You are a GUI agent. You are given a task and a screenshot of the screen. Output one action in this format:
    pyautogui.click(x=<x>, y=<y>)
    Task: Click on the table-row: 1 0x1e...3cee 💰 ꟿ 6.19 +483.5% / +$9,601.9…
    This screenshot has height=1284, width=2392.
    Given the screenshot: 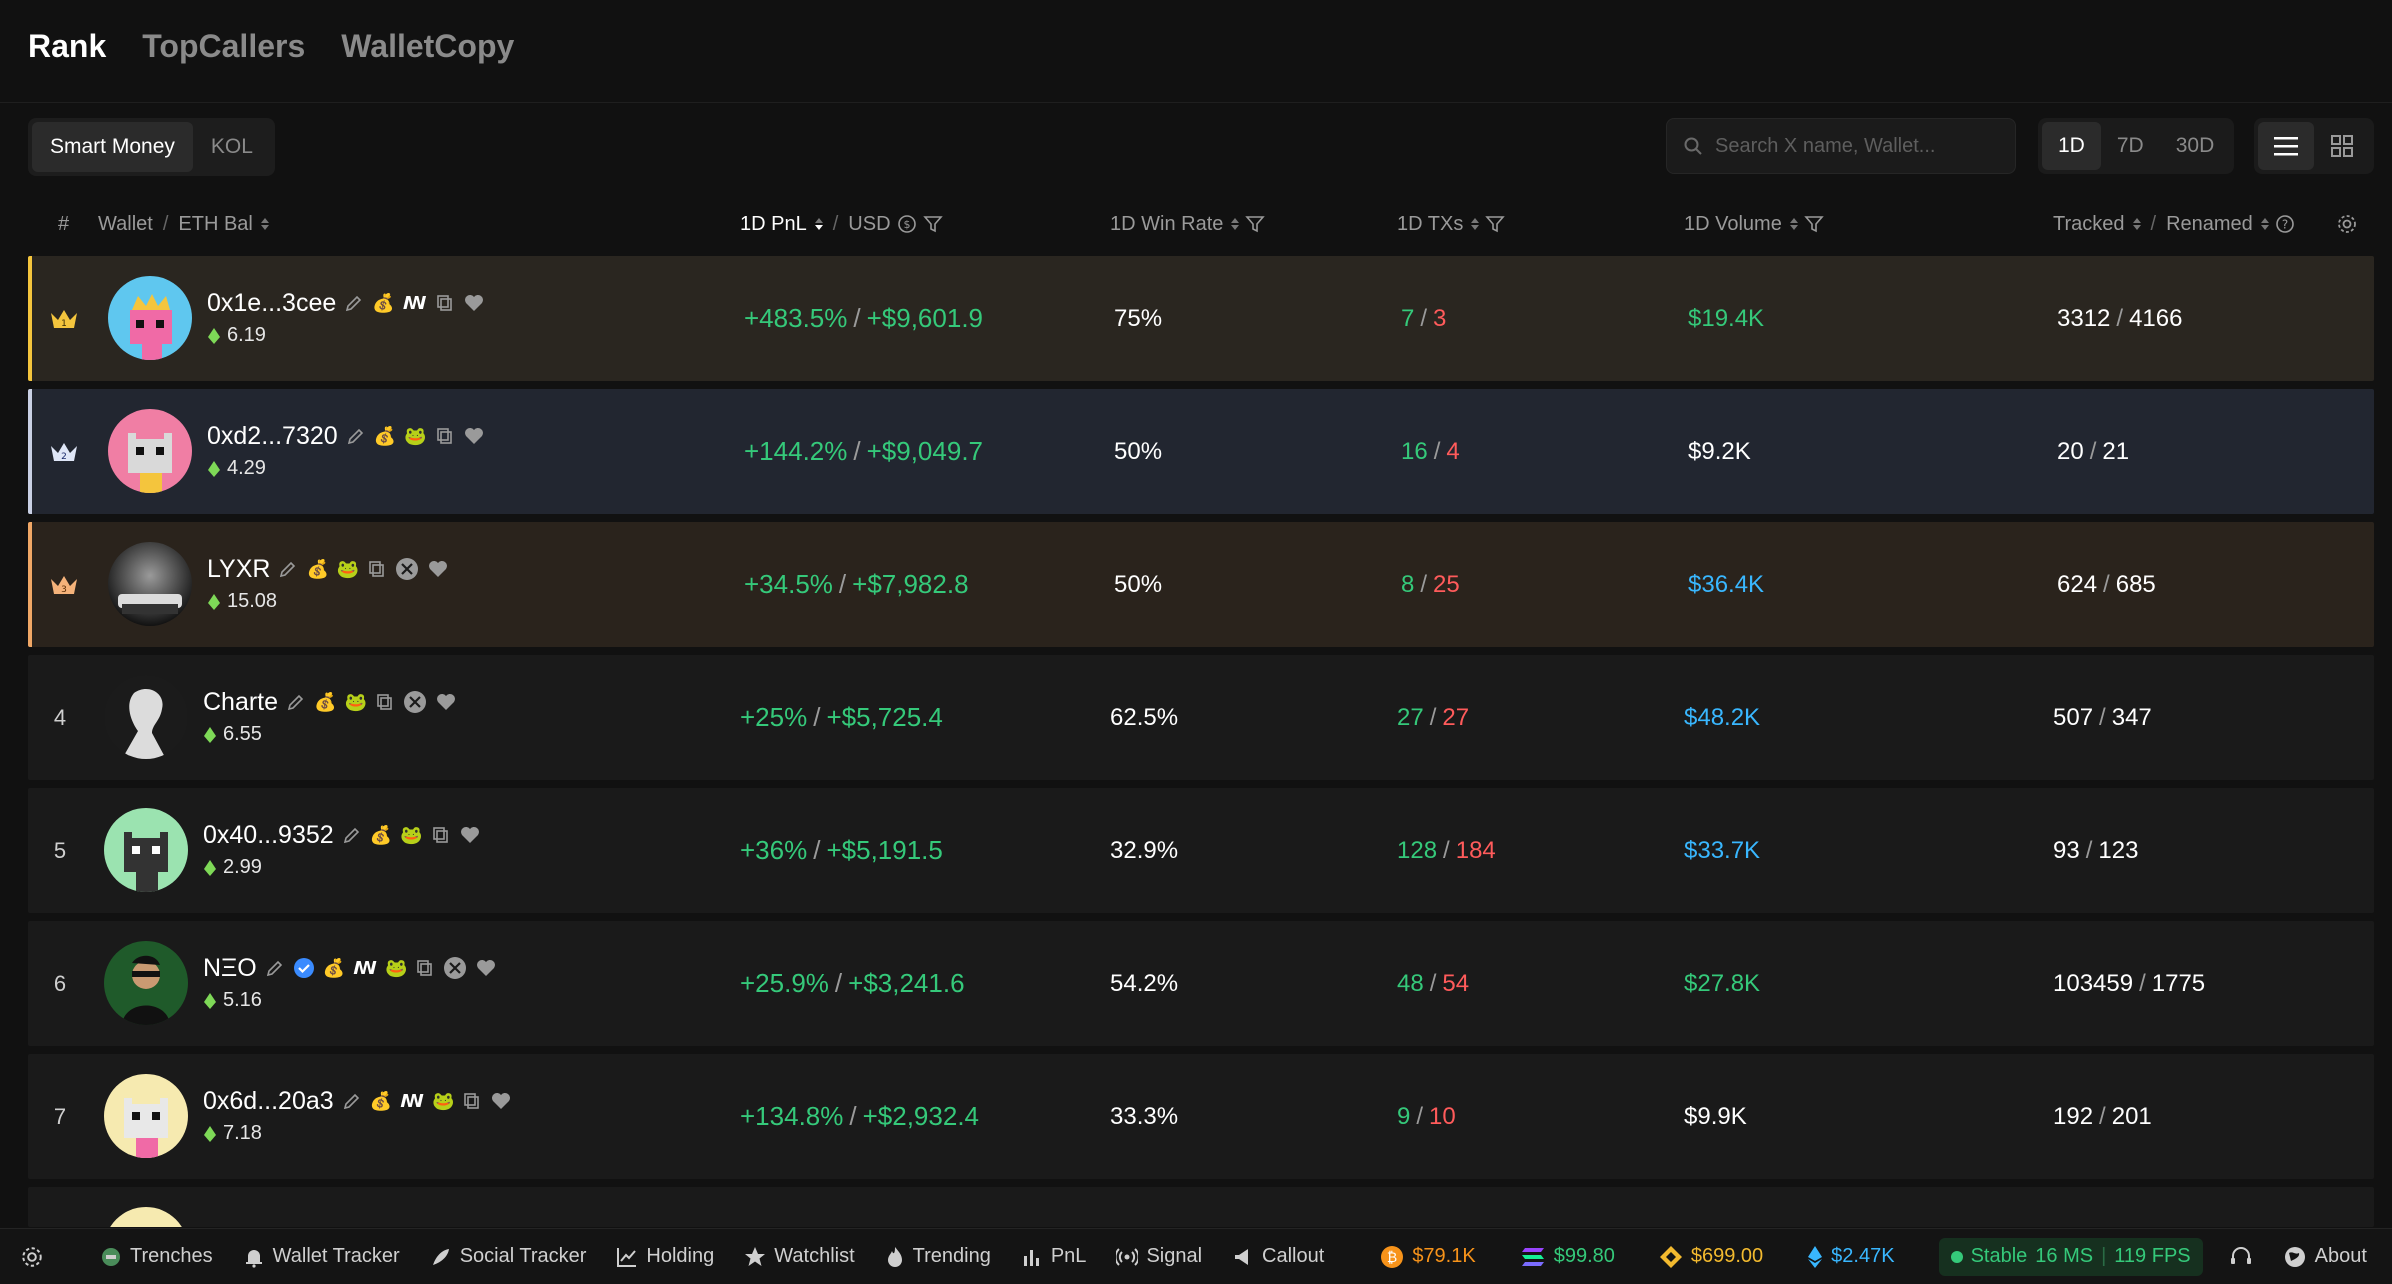 What is the action you would take?
    pyautogui.click(x=1201, y=318)
    